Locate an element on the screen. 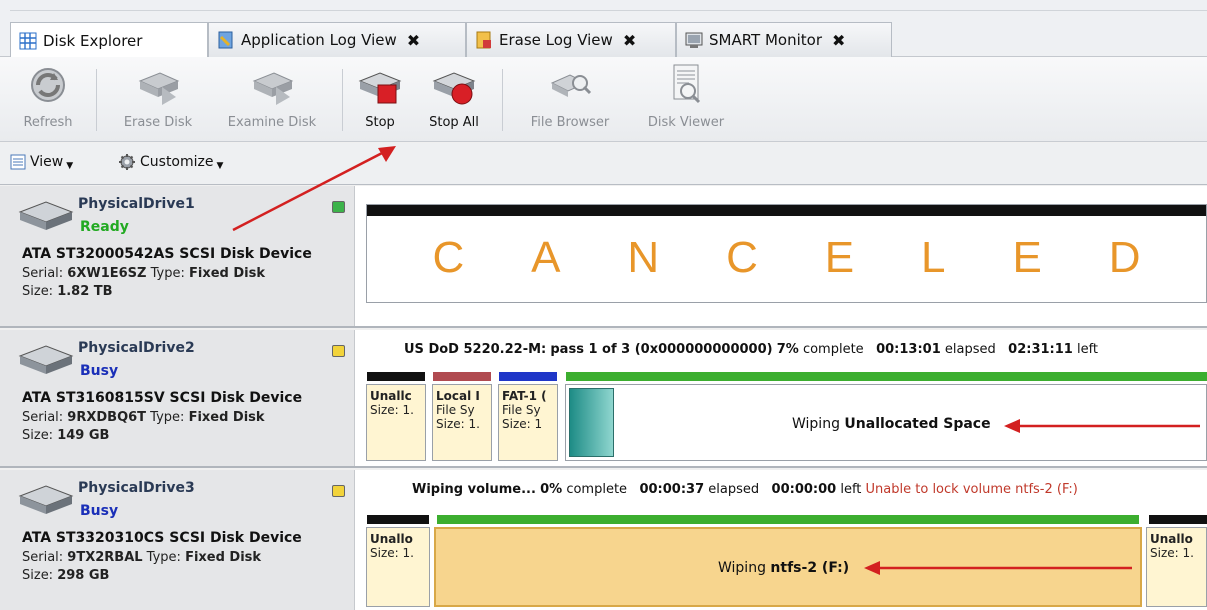 This screenshot has height=610, width=1207. disk-viewer-icon is located at coordinates (687, 84).